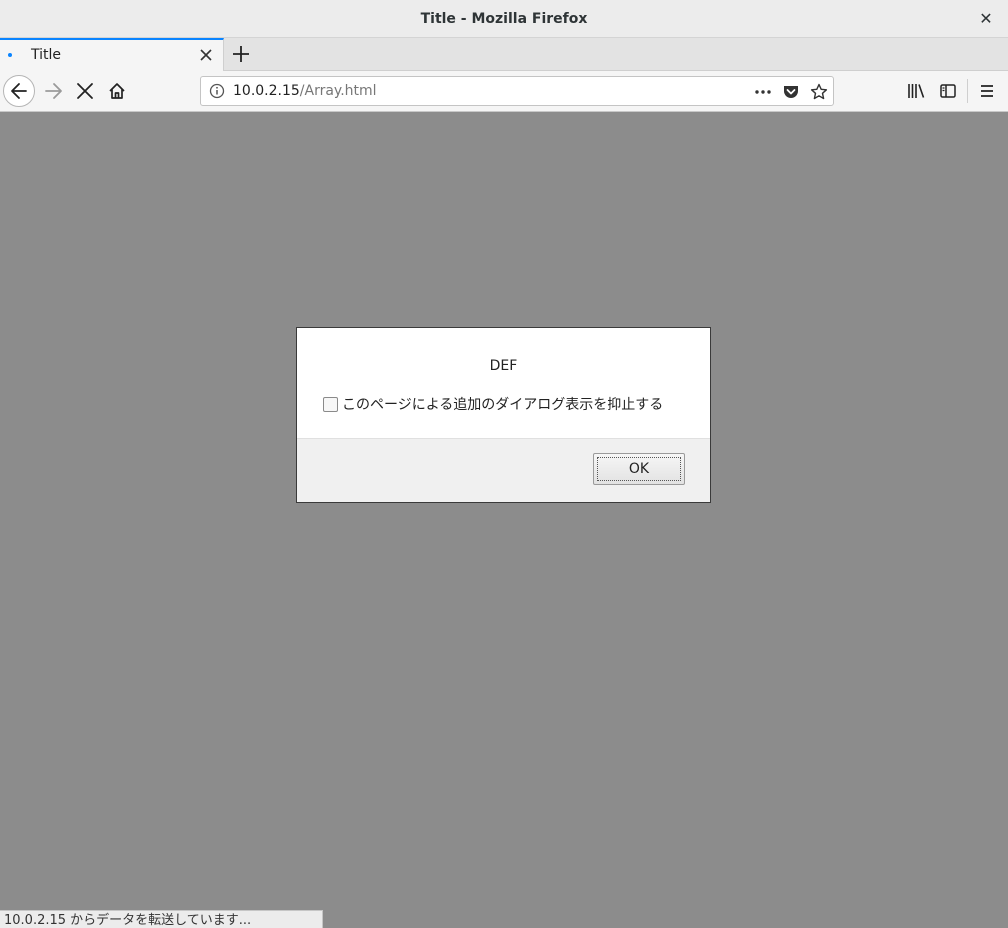 The image size is (1008, 928). I want to click on window-title: Title - Mozilla Firefox, so click(504, 19).